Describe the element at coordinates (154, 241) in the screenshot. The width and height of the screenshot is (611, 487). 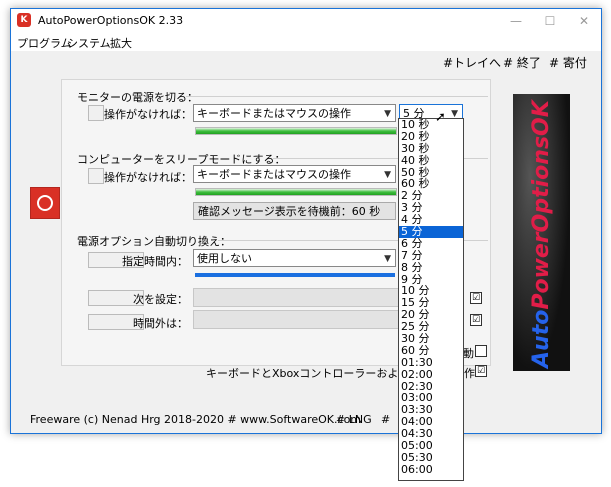
I see `power-section-title: 電源オプション自動切り換え：` at that location.